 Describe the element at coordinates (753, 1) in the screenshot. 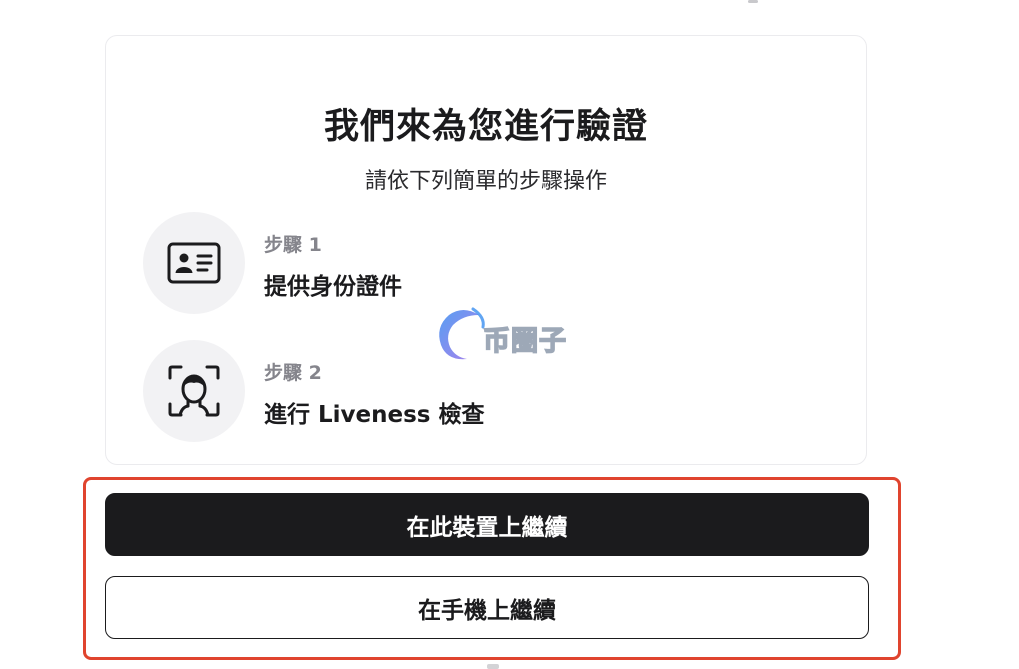

I see `top-edge-mark` at that location.